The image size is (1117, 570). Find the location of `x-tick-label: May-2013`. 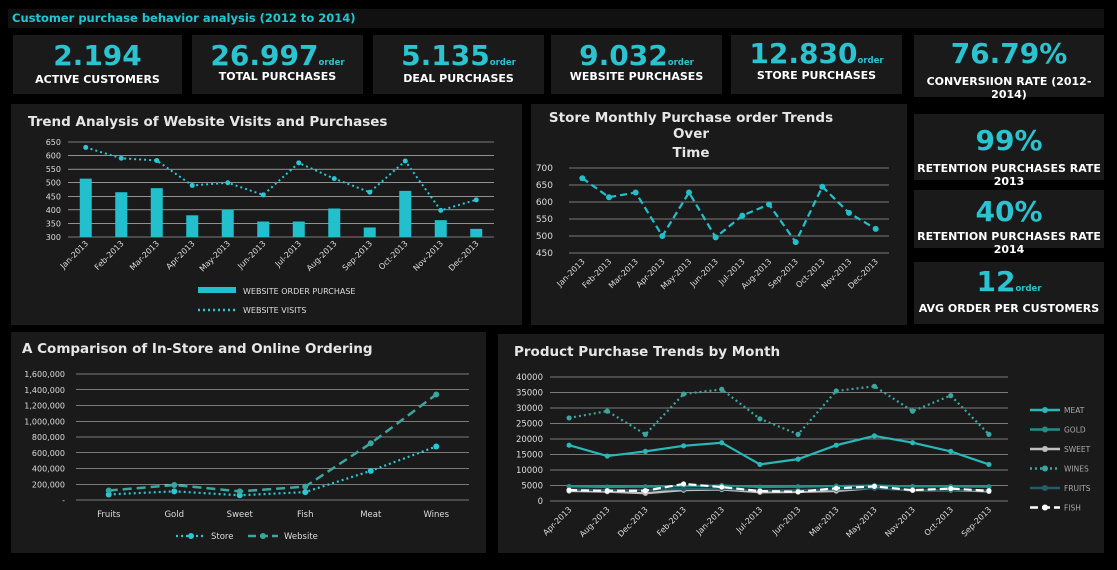

x-tick-label: May-2013 is located at coordinates (215, 256).